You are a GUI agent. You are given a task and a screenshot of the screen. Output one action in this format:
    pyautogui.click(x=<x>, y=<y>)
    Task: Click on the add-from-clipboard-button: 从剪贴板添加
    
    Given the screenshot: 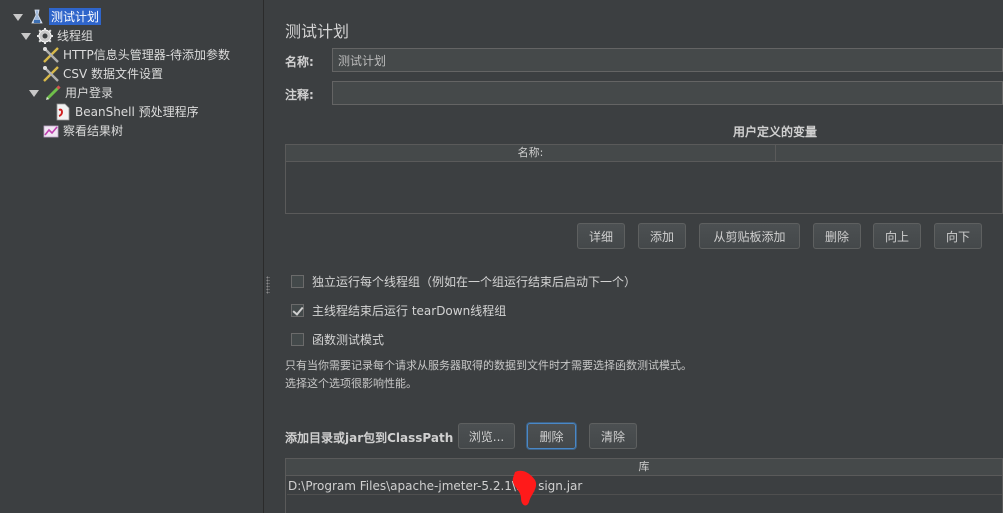 What is the action you would take?
    pyautogui.click(x=749, y=236)
    